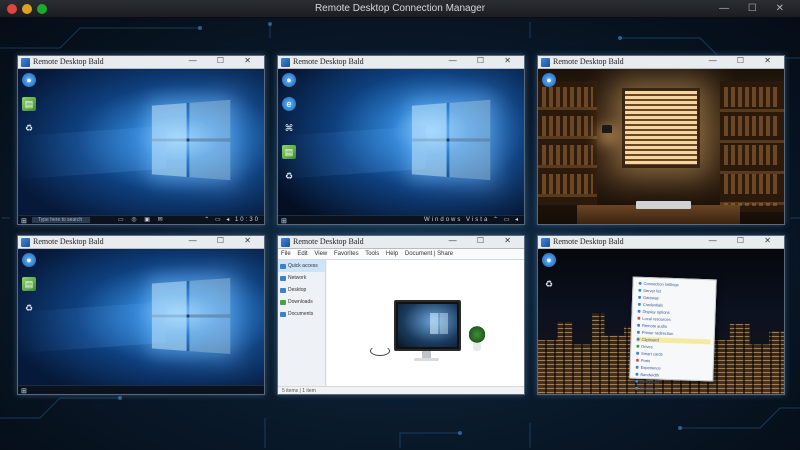 This screenshot has height=450, width=800. Describe the element at coordinates (289, 104) in the screenshot. I see `edge-icon: e` at that location.